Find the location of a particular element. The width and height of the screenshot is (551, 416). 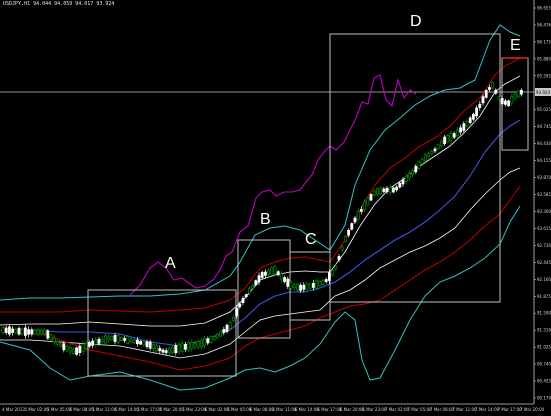

x-tick-label: 7 Mar 17:00 is located at coordinates (510, 409).